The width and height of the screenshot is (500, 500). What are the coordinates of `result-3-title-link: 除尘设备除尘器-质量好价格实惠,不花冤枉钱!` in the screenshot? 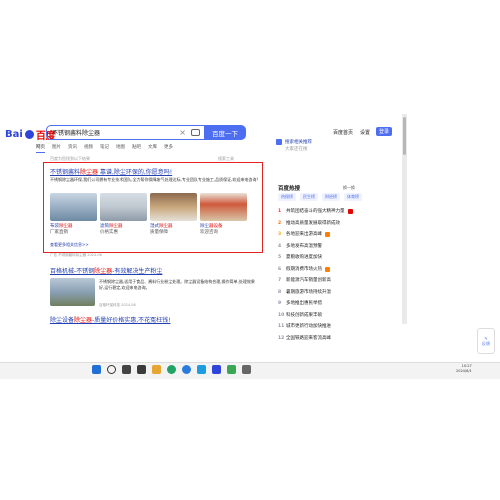 It's located at (110, 319).